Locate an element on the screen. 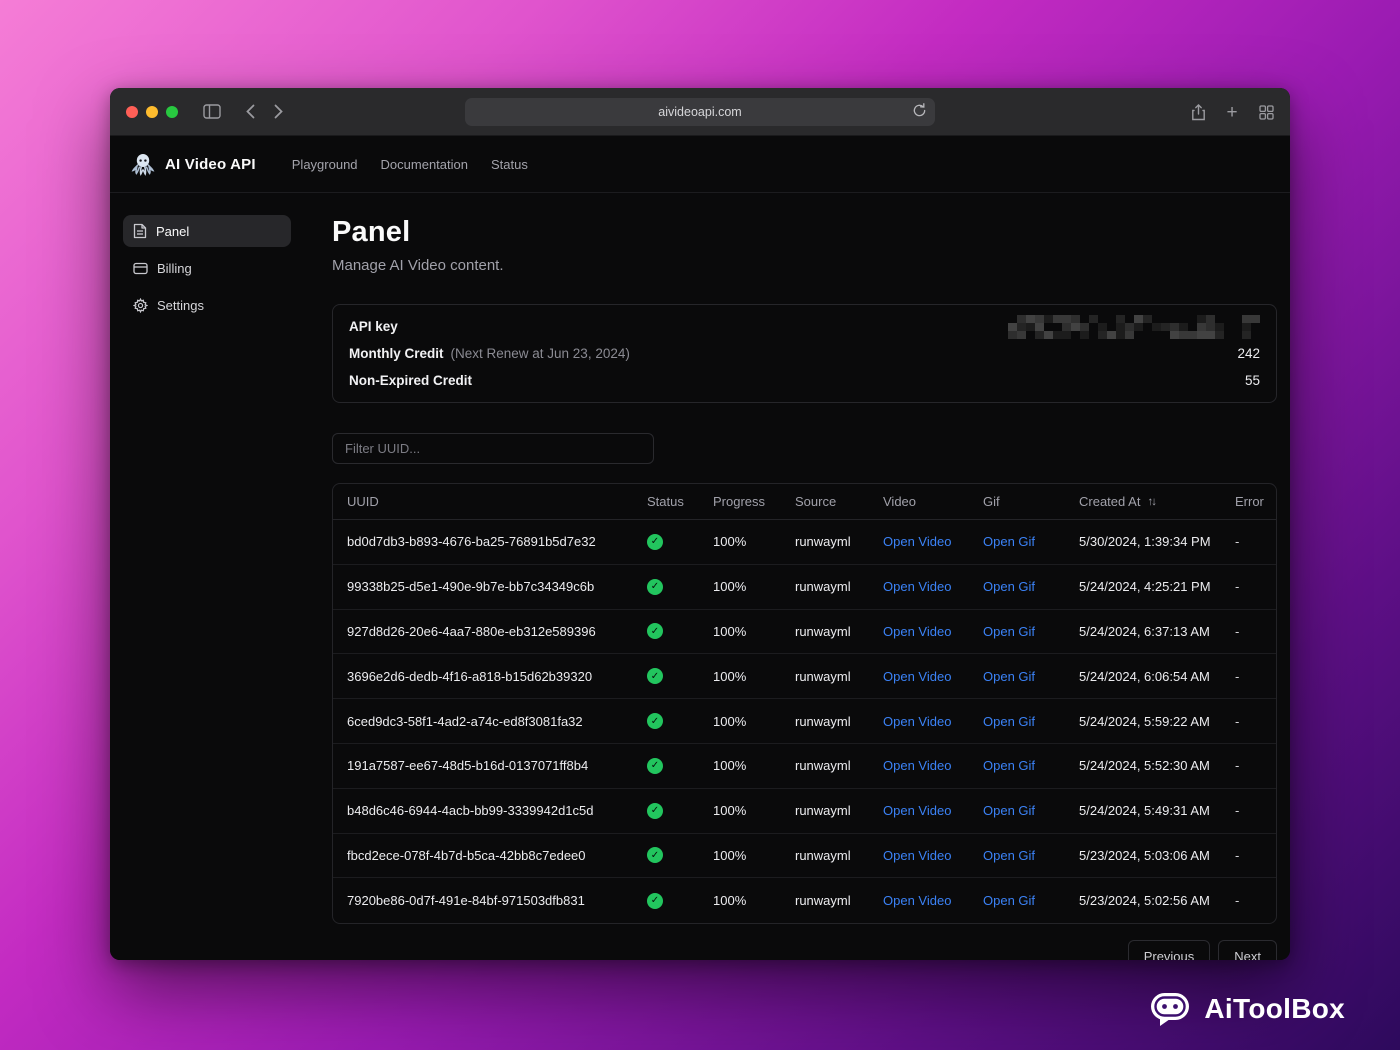 This screenshot has height=1050, width=1400. sidebar-item-label: Panel is located at coordinates (173, 231).